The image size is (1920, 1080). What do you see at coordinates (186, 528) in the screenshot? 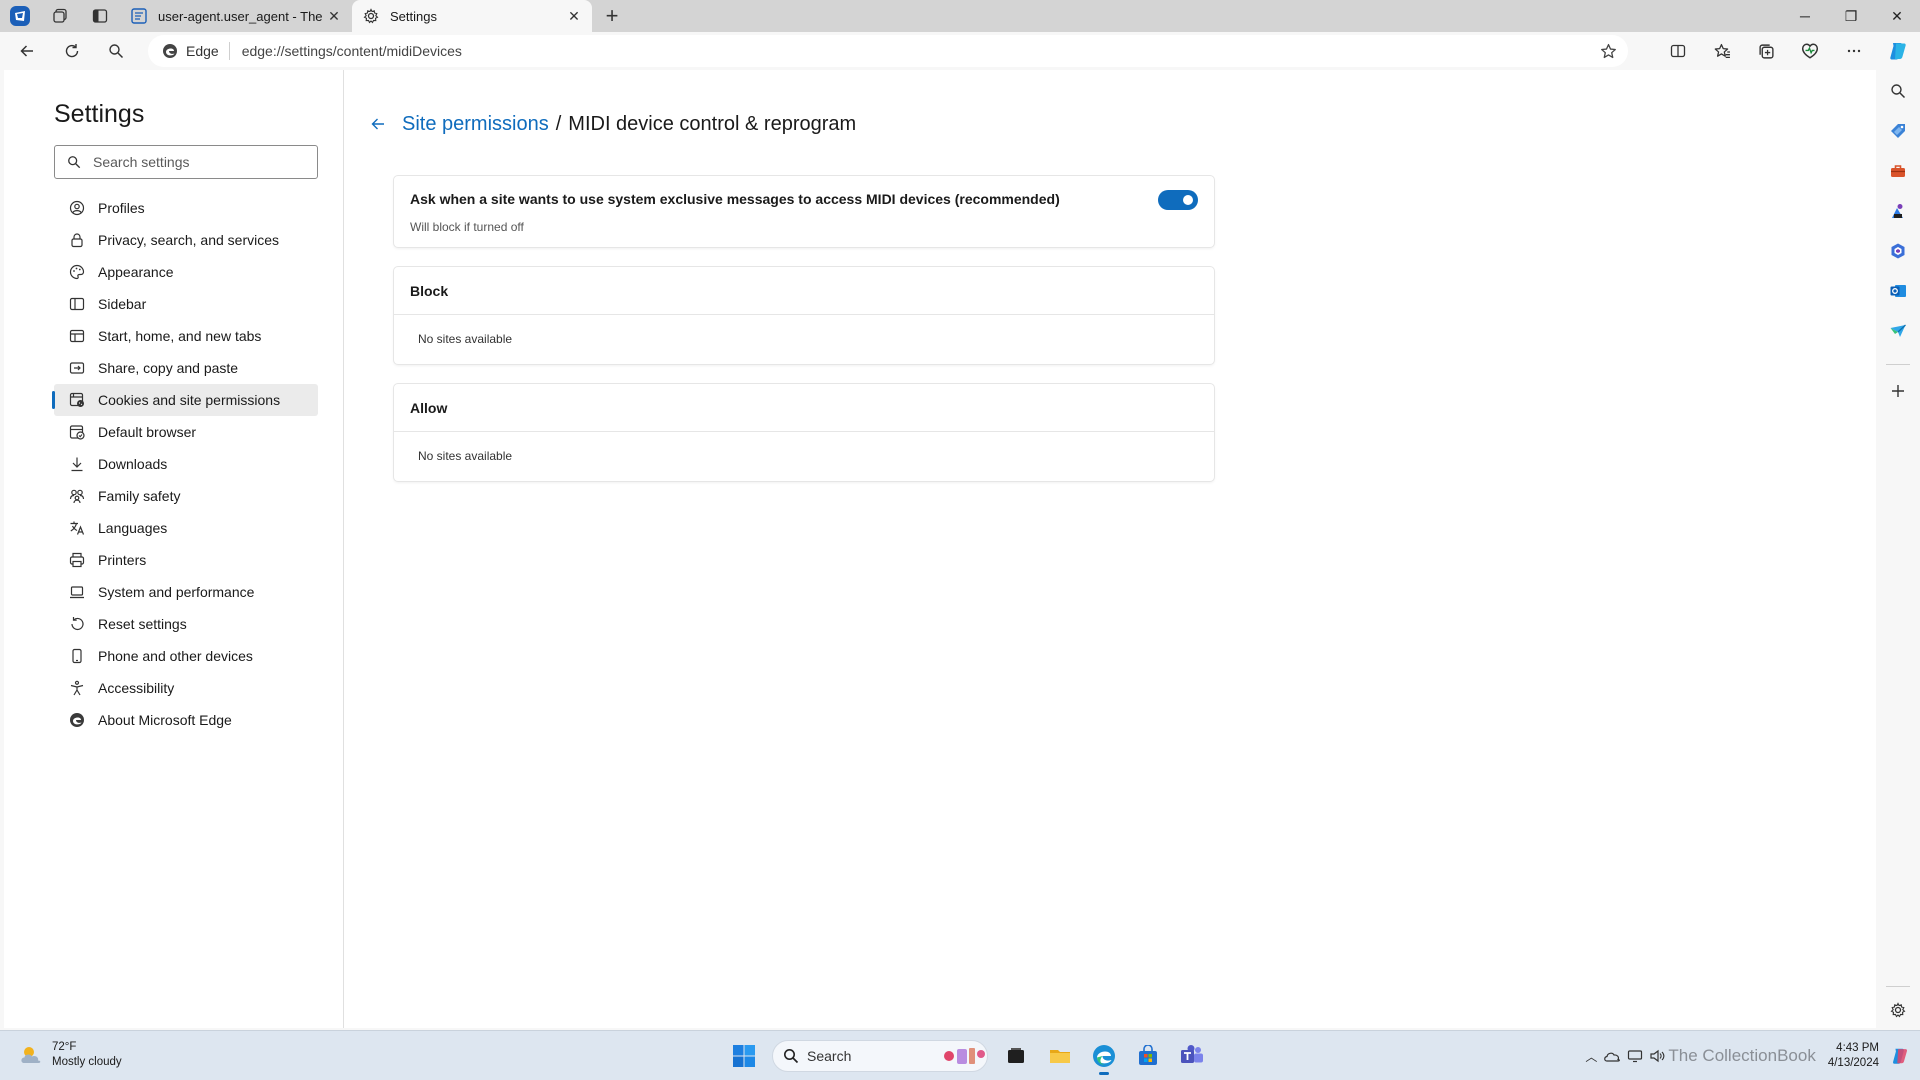
I see `nav-item-languages: Languages` at bounding box center [186, 528].